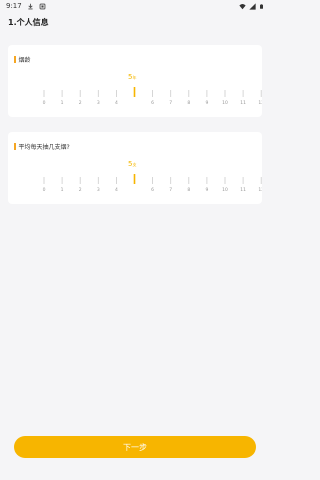  Describe the element at coordinates (14, 6) in the screenshot. I see `status-time: 9:17` at that location.